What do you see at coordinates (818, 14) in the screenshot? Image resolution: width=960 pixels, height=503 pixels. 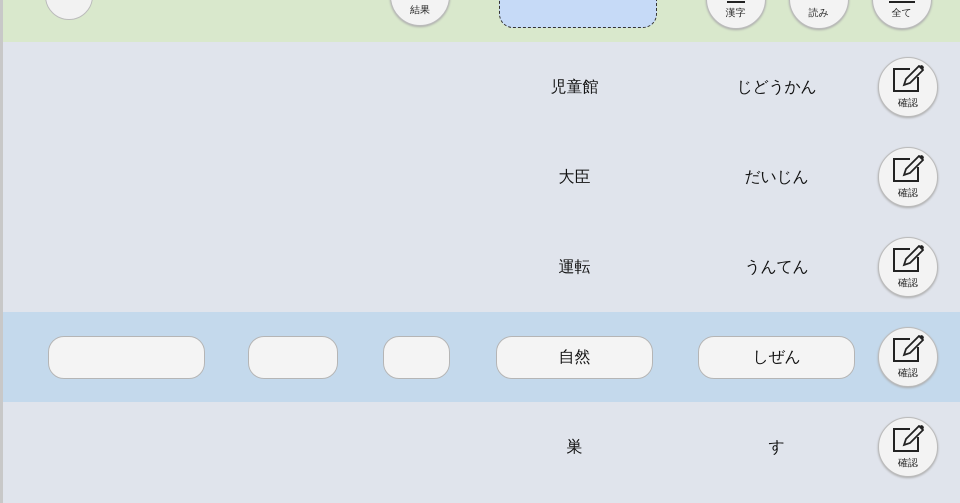 I see `filter-button: 読み` at bounding box center [818, 14].